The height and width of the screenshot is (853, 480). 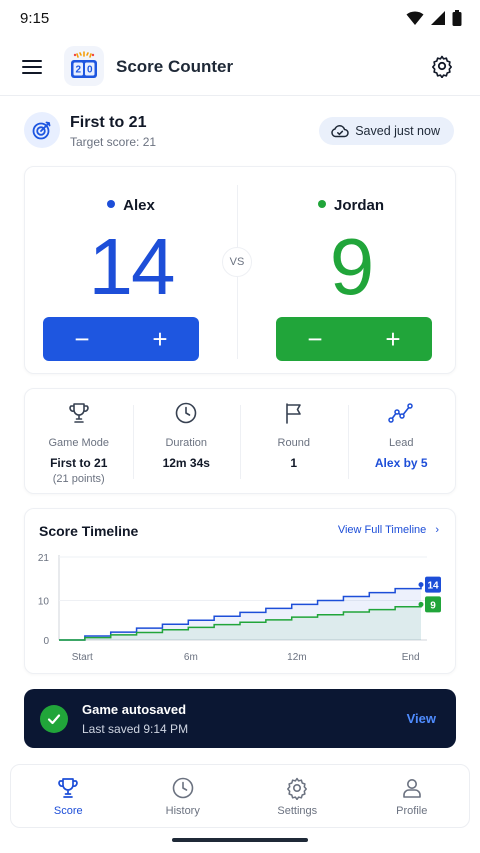 I want to click on stat-value: Alex by 5, so click(x=401, y=463).